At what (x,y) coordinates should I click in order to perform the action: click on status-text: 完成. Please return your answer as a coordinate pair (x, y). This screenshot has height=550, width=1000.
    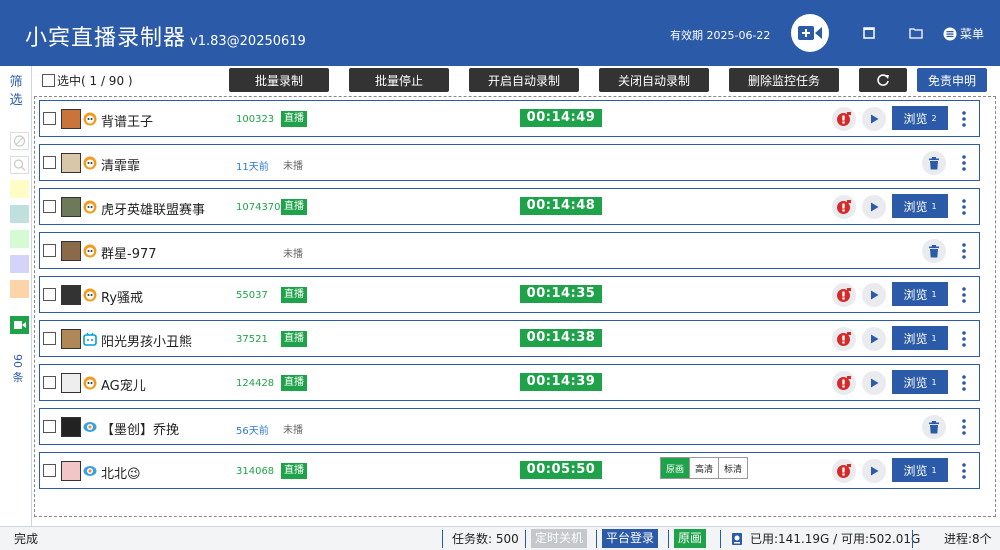
    Looking at the image, I should click on (26, 539).